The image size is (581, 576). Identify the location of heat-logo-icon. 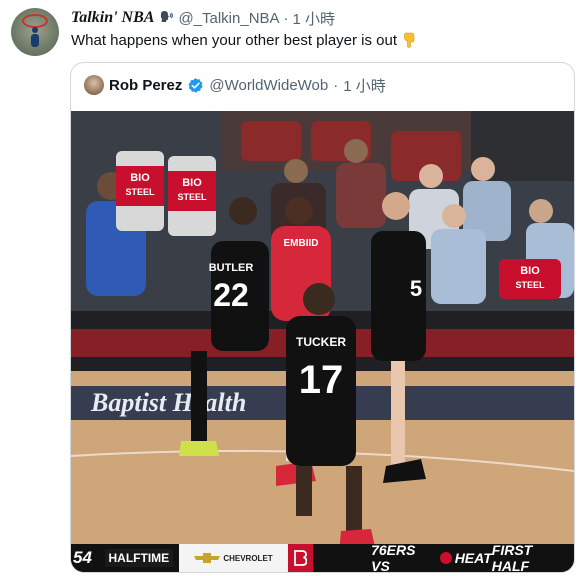
(445, 558).